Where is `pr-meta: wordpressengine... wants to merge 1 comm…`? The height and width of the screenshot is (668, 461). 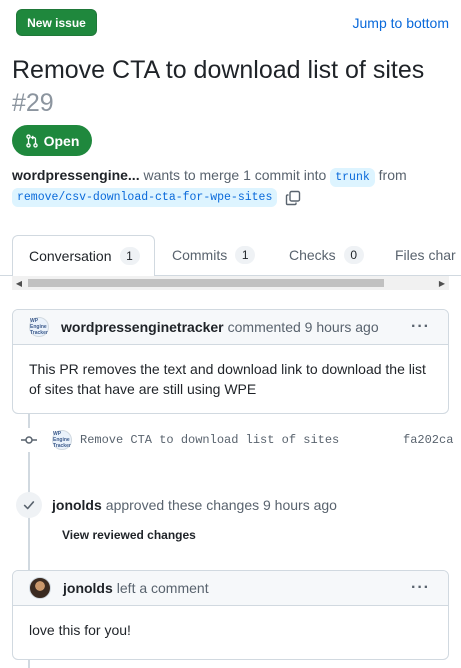
pr-meta: wordpressengine... wants to merge 1 comm… is located at coordinates (232, 176).